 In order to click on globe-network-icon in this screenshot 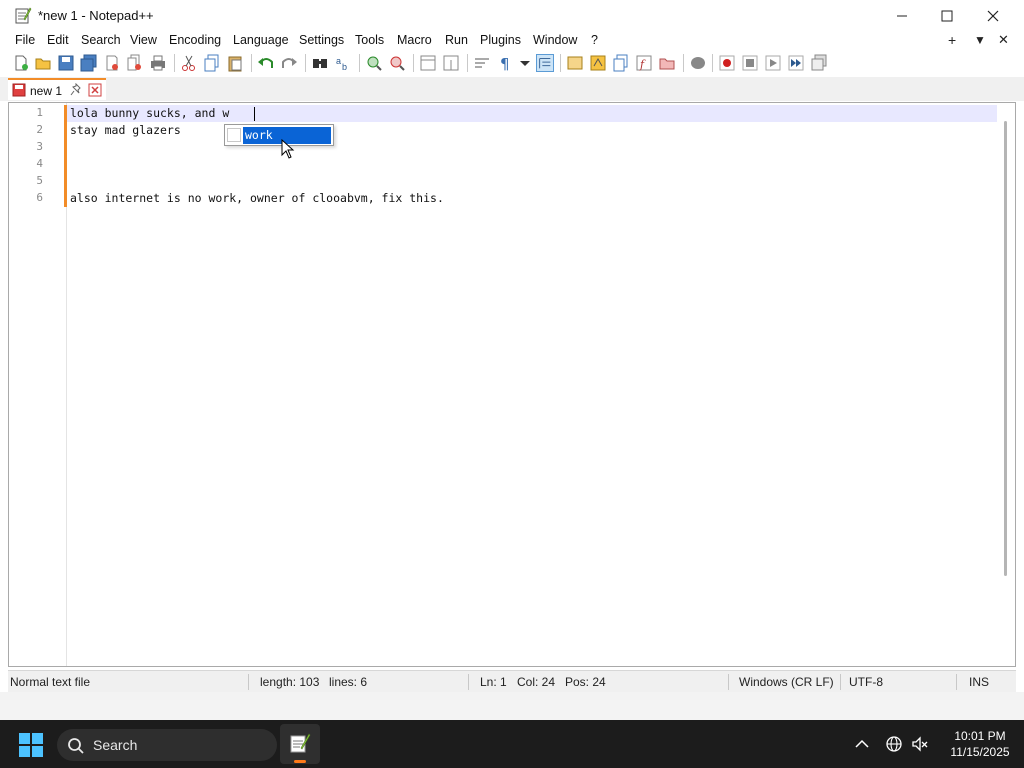, I will do `click(894, 744)`.